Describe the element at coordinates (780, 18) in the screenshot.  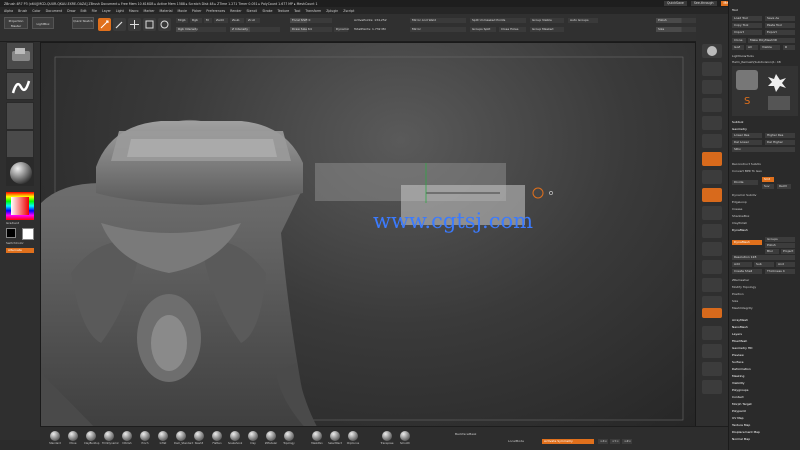
I see `save-as-button: Save As` at that location.